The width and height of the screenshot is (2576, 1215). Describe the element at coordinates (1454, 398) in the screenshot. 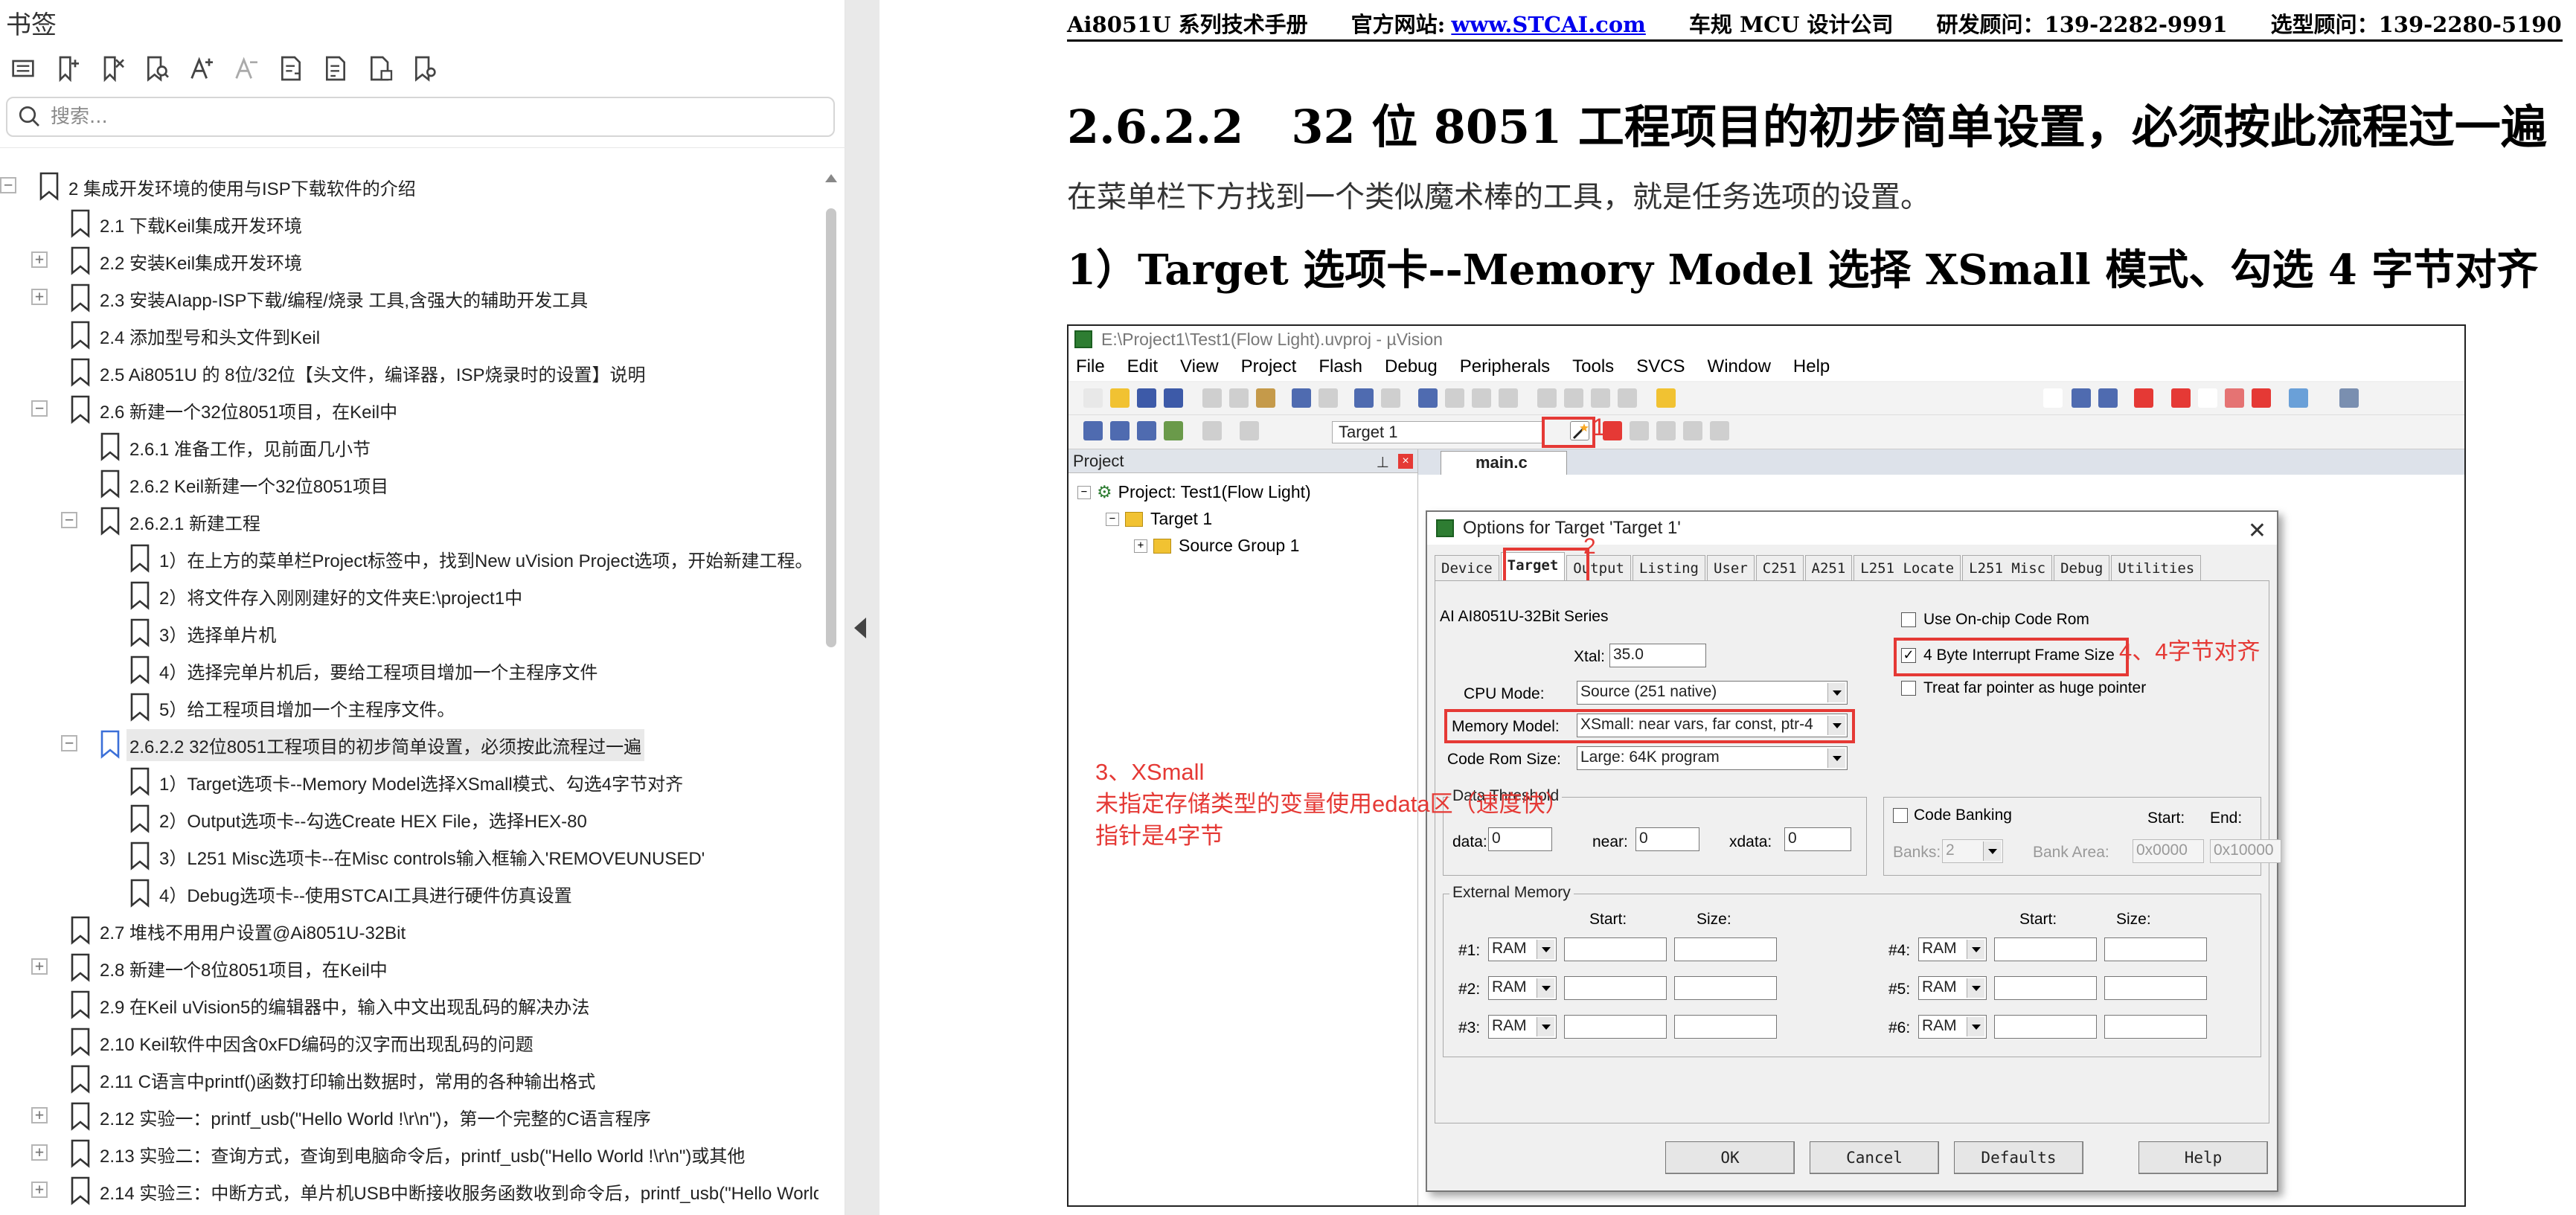

I see `prev-bookmark-icon` at that location.